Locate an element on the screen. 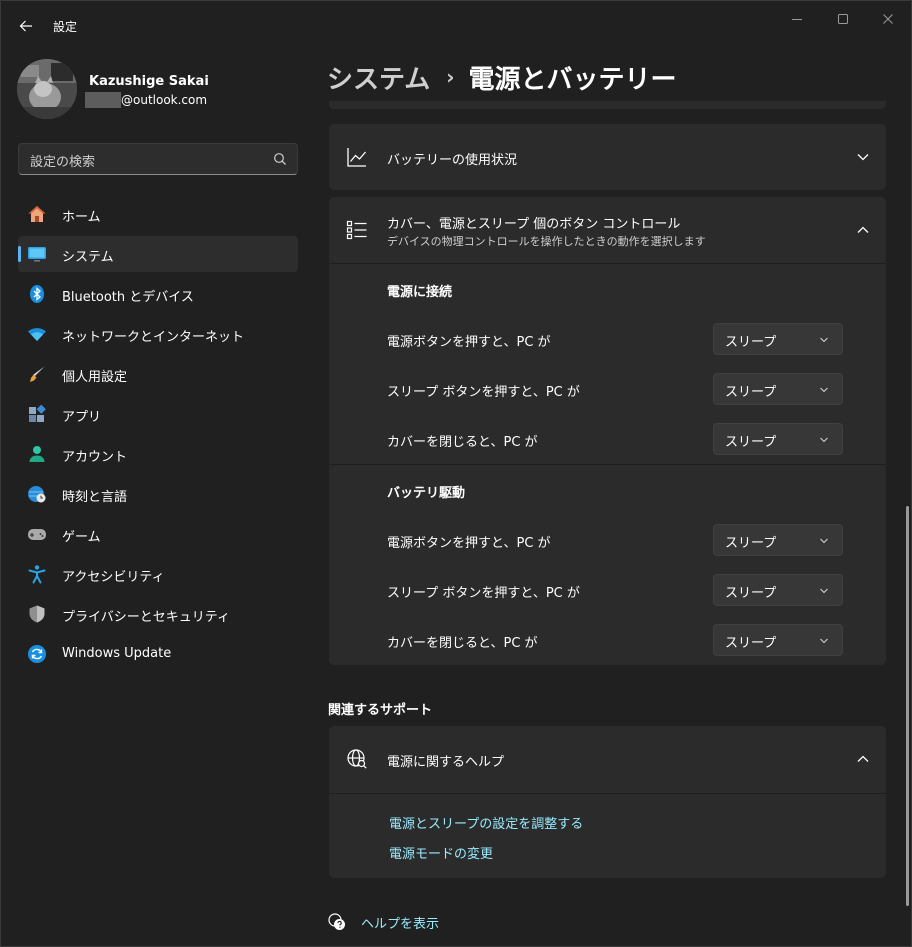  breadcrumb: システム › 電源とバッテリー is located at coordinates (502, 77).